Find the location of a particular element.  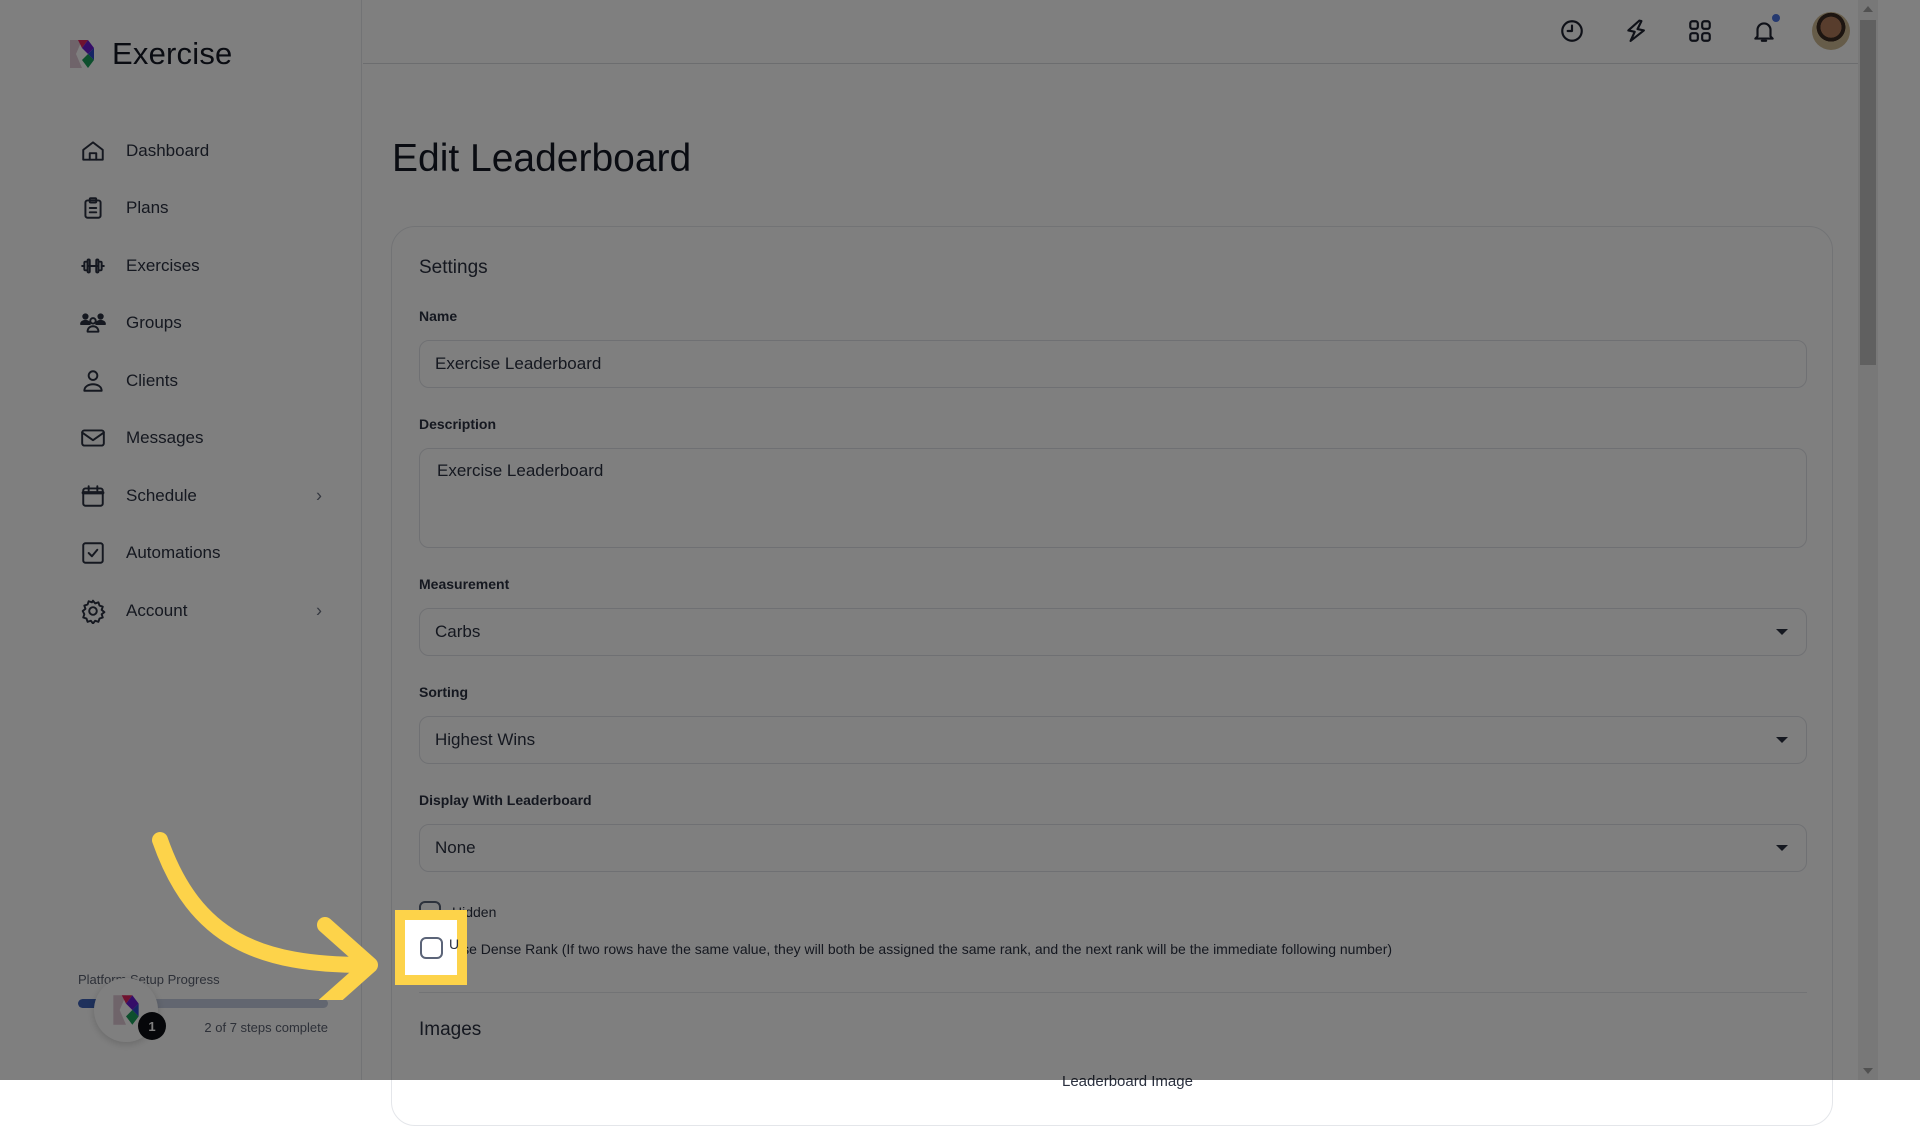

notification-dot is located at coordinates (1776, 18).